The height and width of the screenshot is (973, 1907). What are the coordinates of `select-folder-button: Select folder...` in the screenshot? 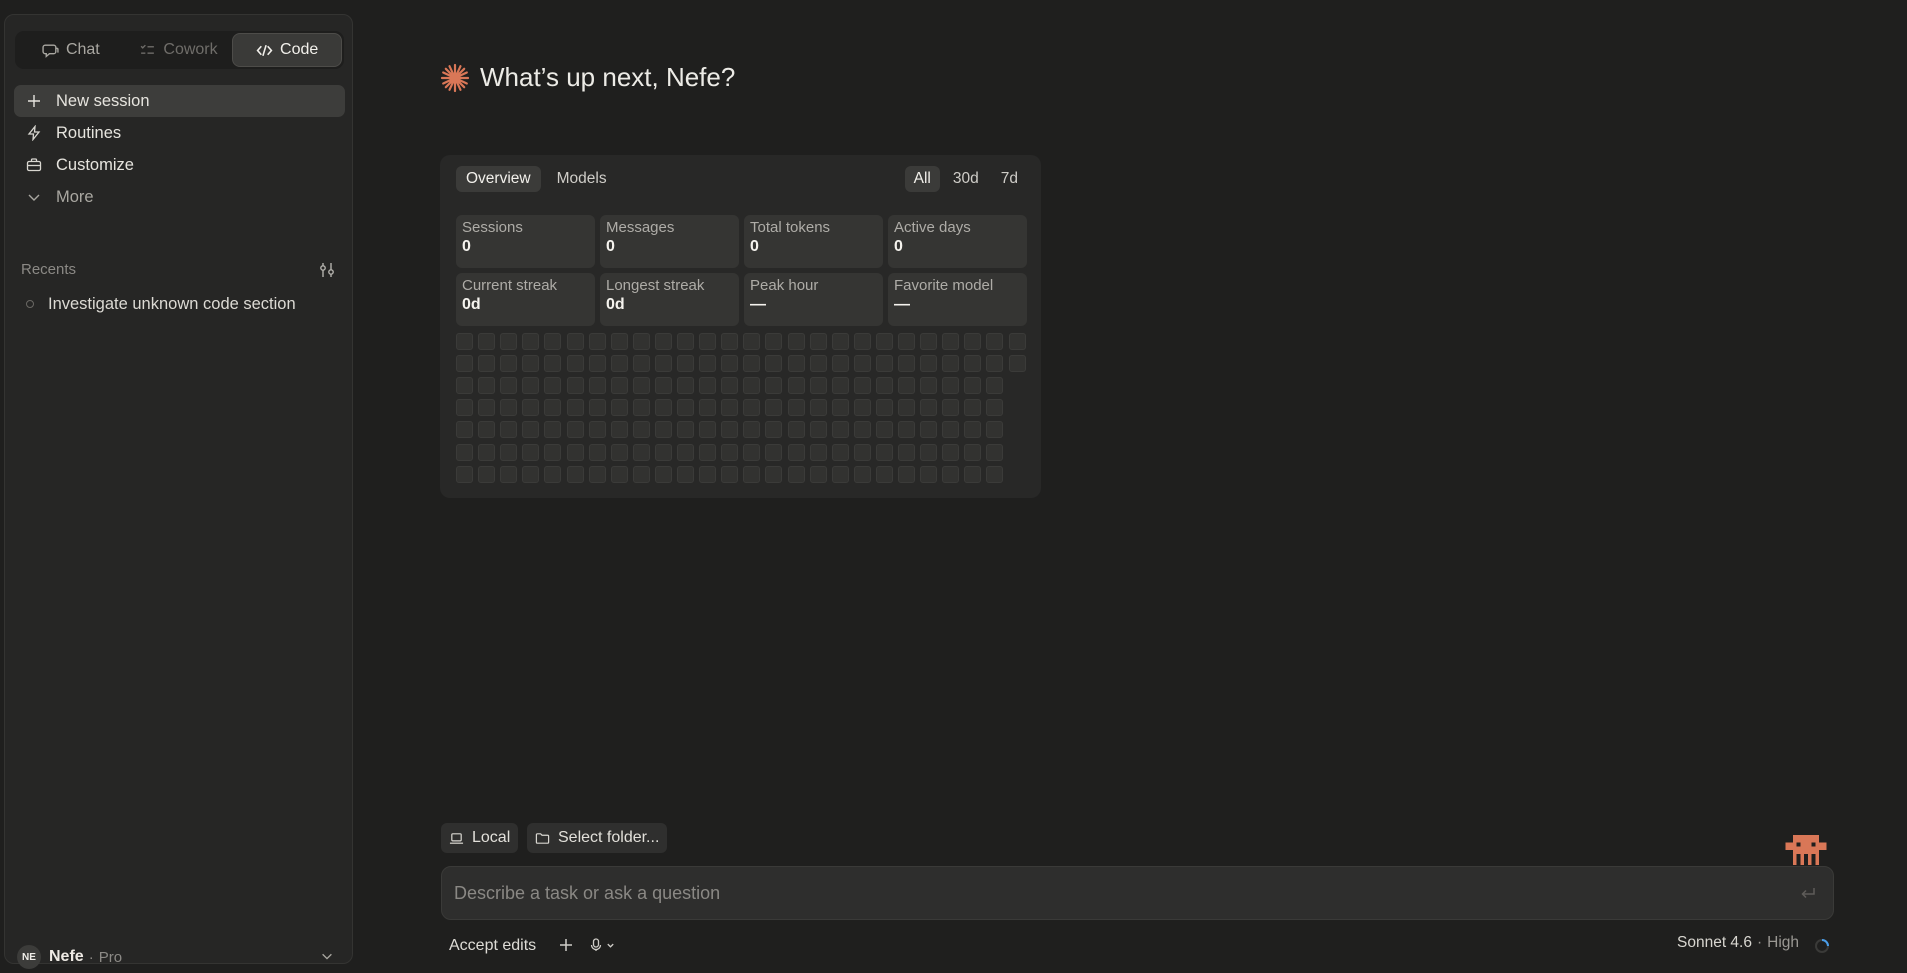 It's located at (597, 838).